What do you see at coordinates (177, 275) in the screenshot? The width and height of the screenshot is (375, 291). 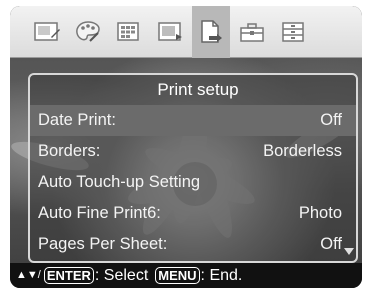 I see `menu-key-label: MENU` at bounding box center [177, 275].